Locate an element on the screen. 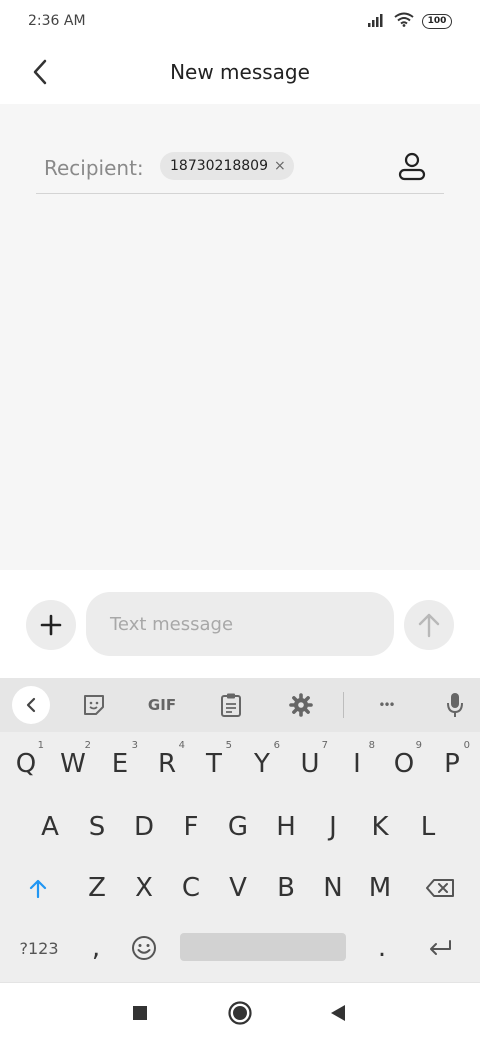 The image size is (480, 1040). key-c: C is located at coordinates (191, 888).